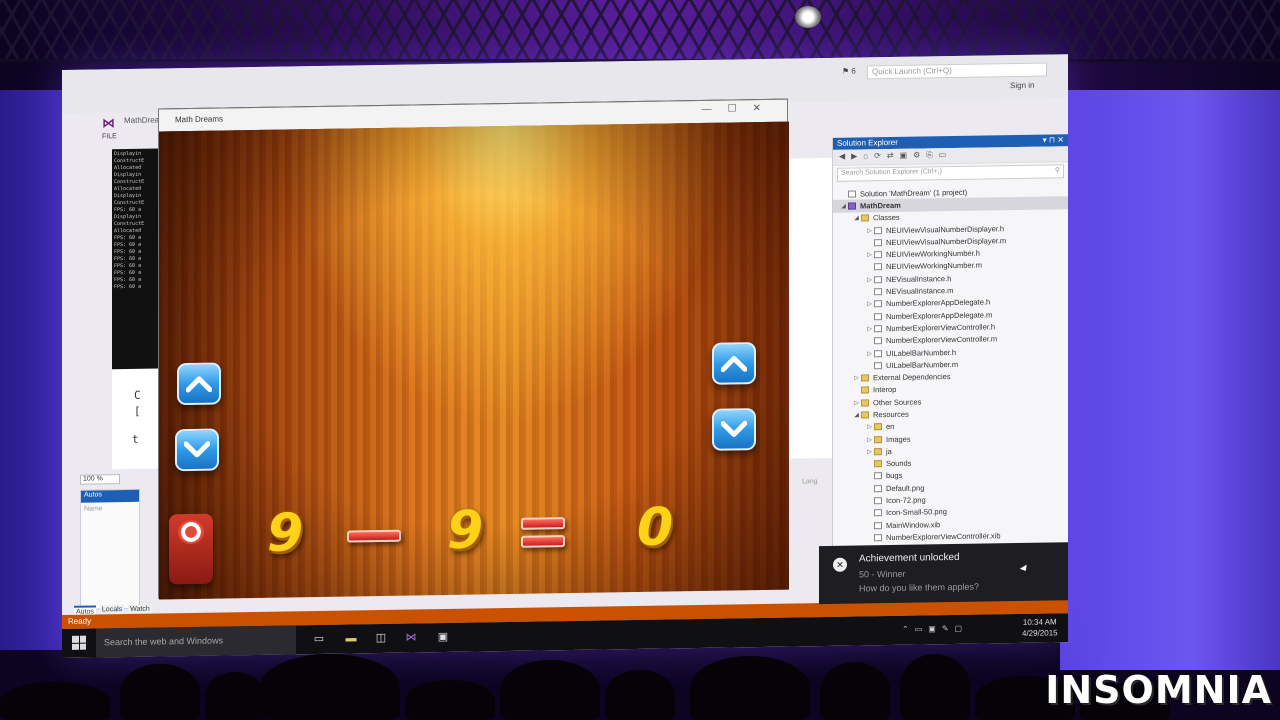 The height and width of the screenshot is (720, 1280). I want to click on solution-tree-item-label: Interop, so click(885, 390).